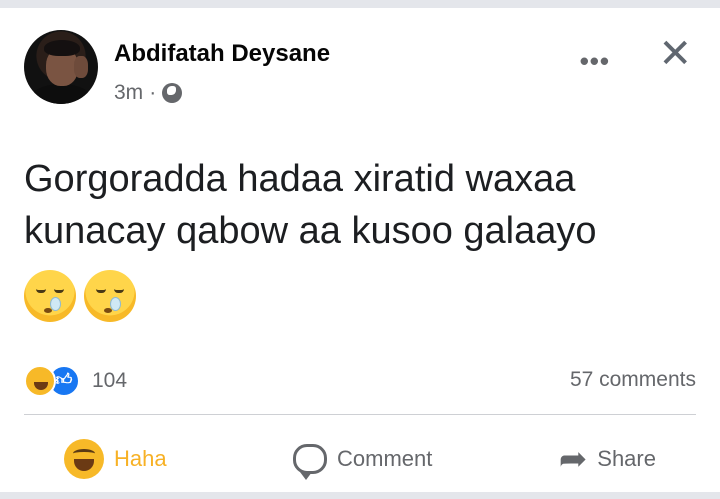 Image resolution: width=720 pixels, height=499 pixels. I want to click on divider, so click(360, 414).